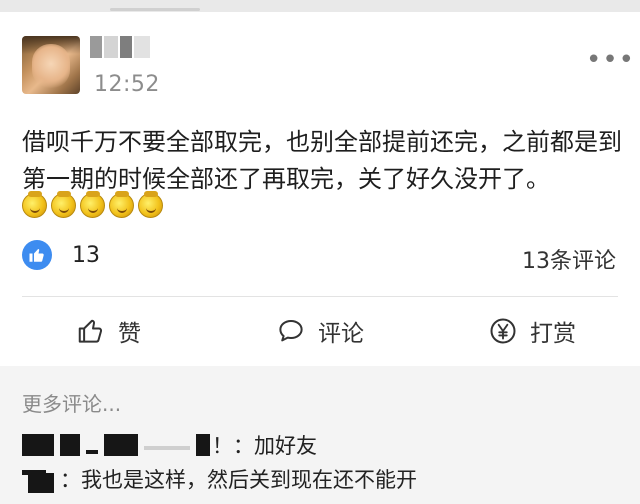 This screenshot has height=504, width=640. Describe the element at coordinates (90, 331) in the screenshot. I see `thumbs-up-outline-icon` at that location.